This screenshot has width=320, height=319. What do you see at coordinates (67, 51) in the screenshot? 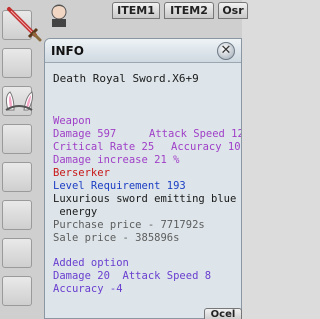
I see `tooltip-title: INFO` at bounding box center [67, 51].